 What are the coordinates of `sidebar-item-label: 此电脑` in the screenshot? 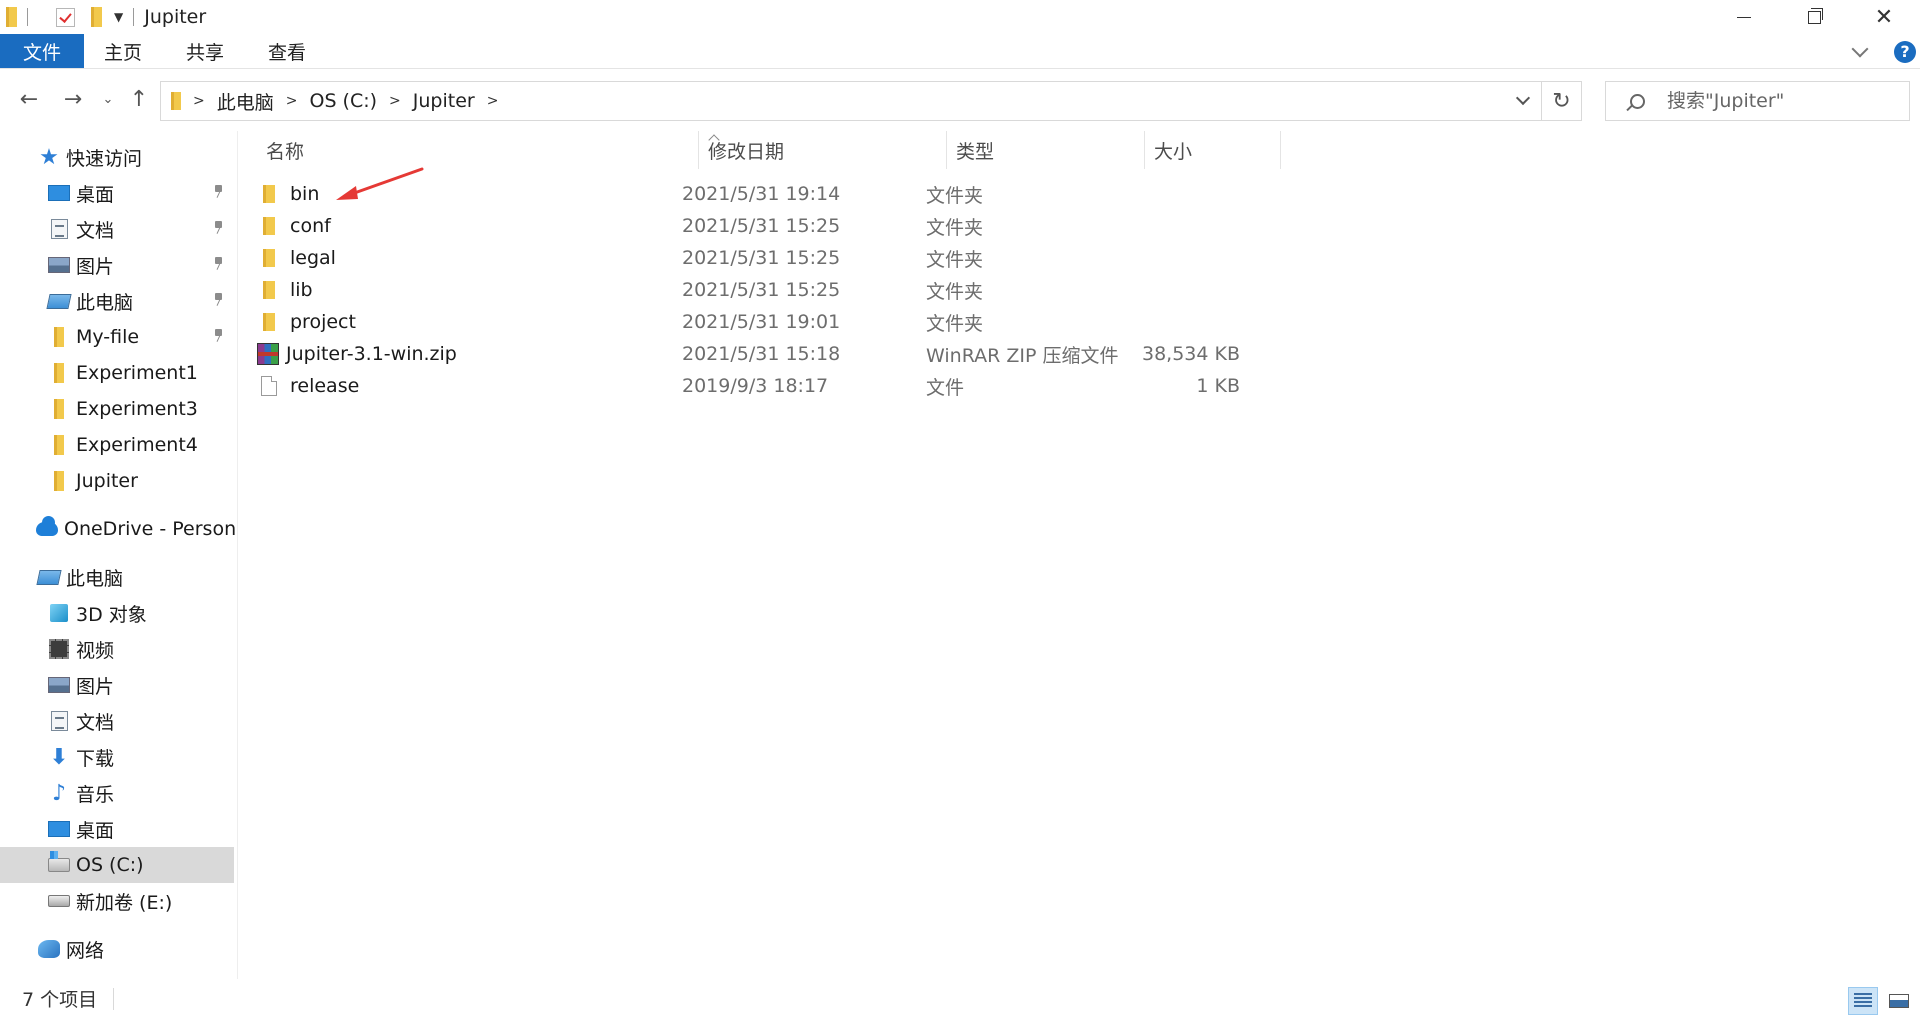 It's located at (95, 578).